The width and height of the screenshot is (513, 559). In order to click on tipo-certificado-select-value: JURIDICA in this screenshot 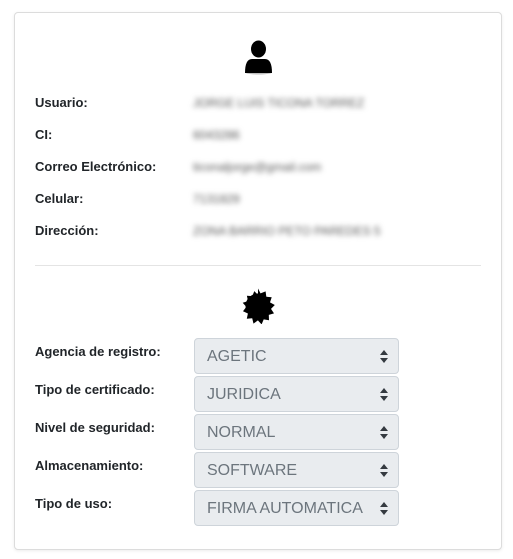, I will do `click(244, 394)`.